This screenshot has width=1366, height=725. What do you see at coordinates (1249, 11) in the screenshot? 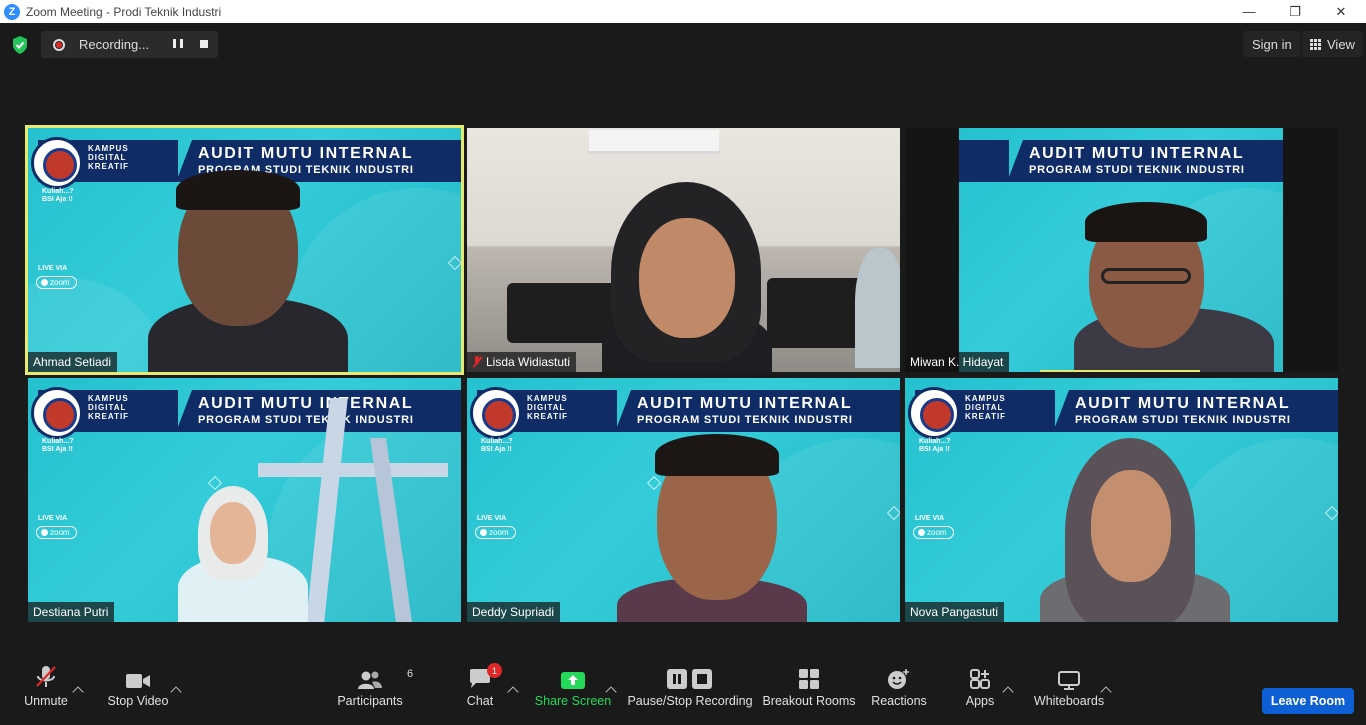
I see `minimize-button: —` at bounding box center [1249, 11].